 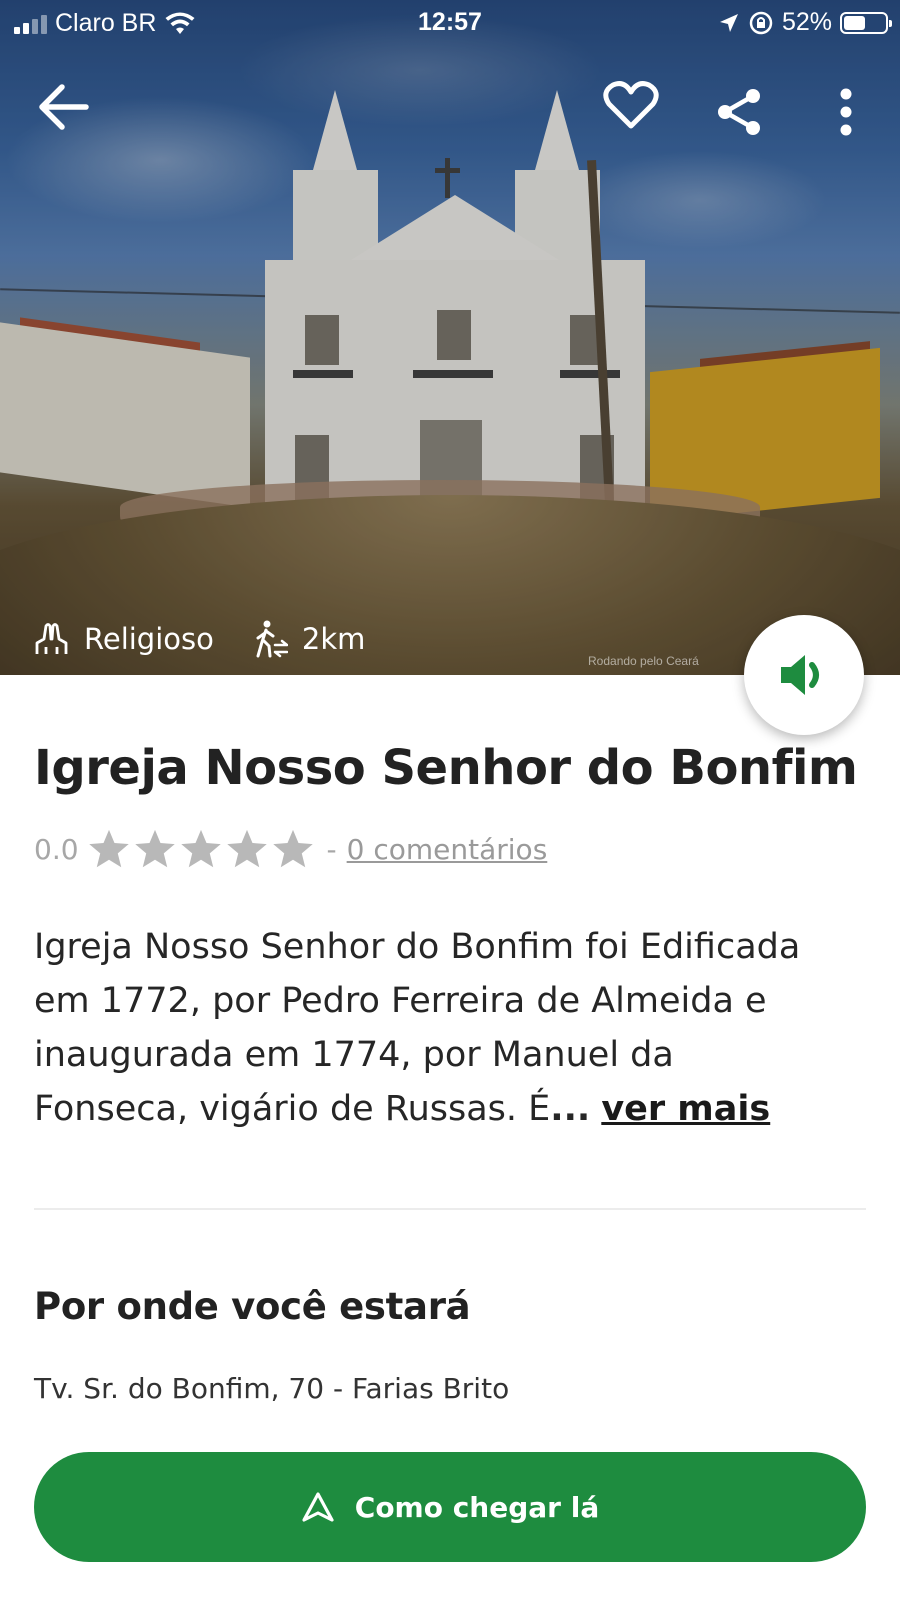 I want to click on navigation-triangle-icon, so click(x=318, y=1507).